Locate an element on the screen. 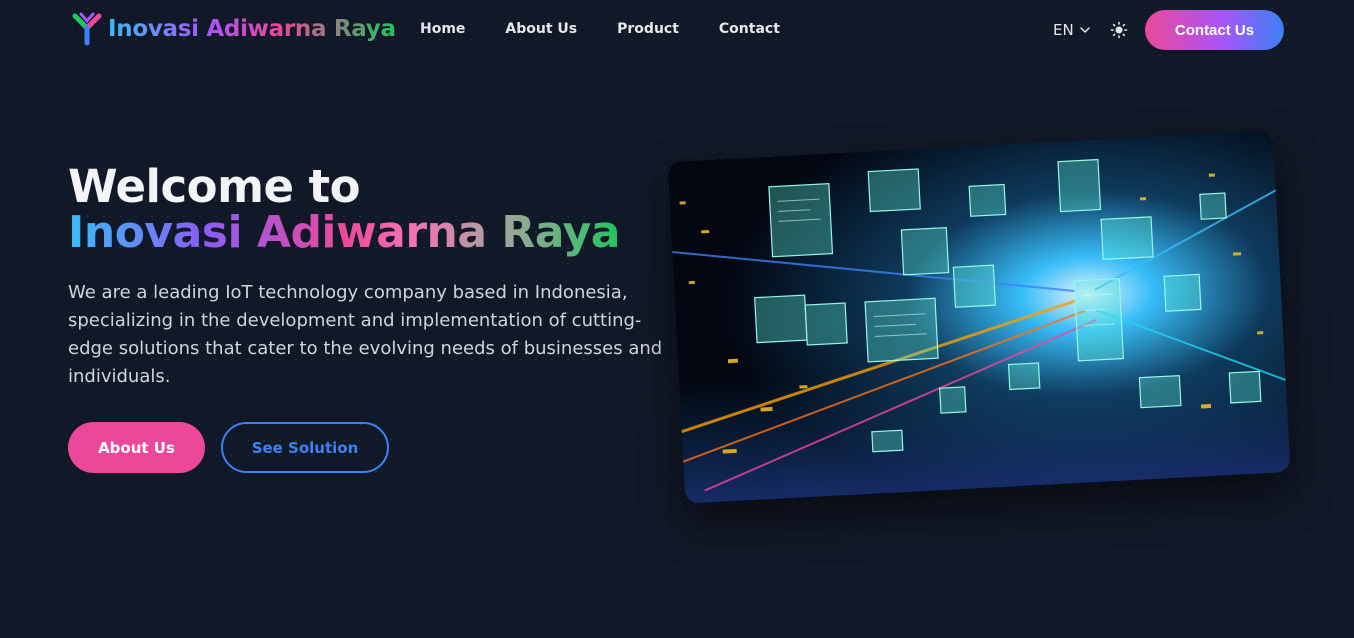 This screenshot has width=1354, height=638. see-solution-button: See Solution is located at coordinates (305, 447).